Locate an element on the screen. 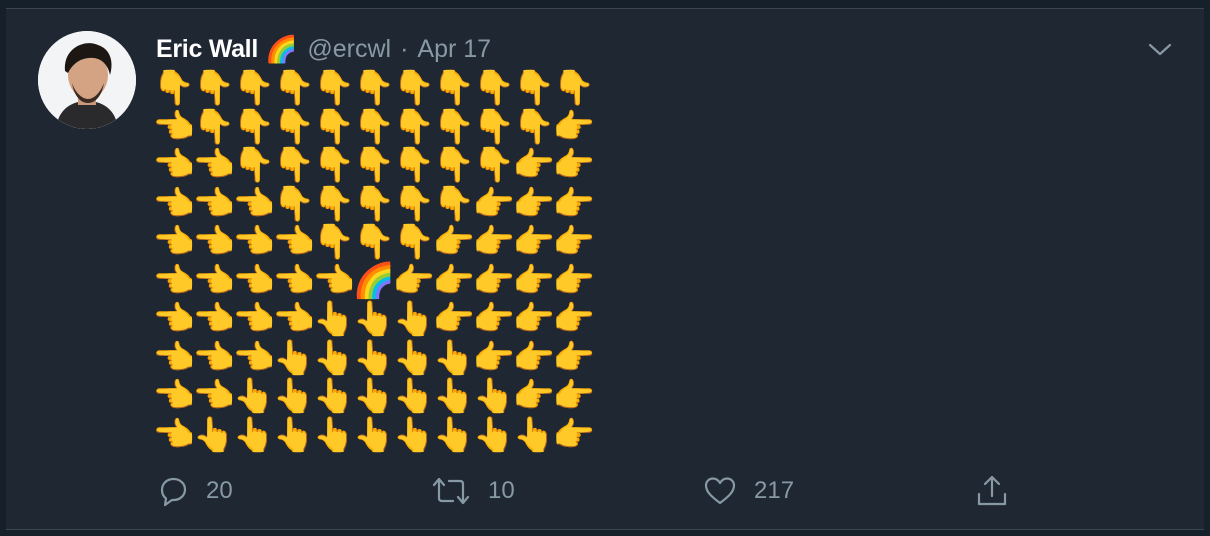  like-count: 217 is located at coordinates (774, 490).